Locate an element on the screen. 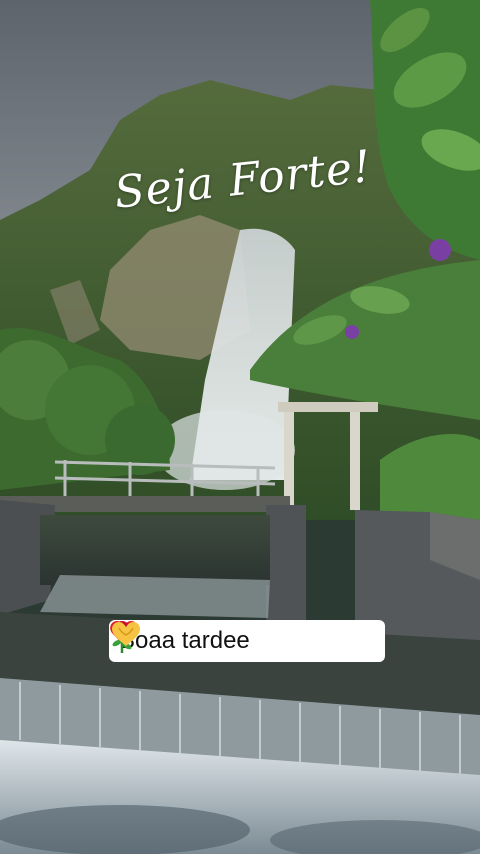 The image size is (480, 854). stone-pillar is located at coordinates (286, 562).